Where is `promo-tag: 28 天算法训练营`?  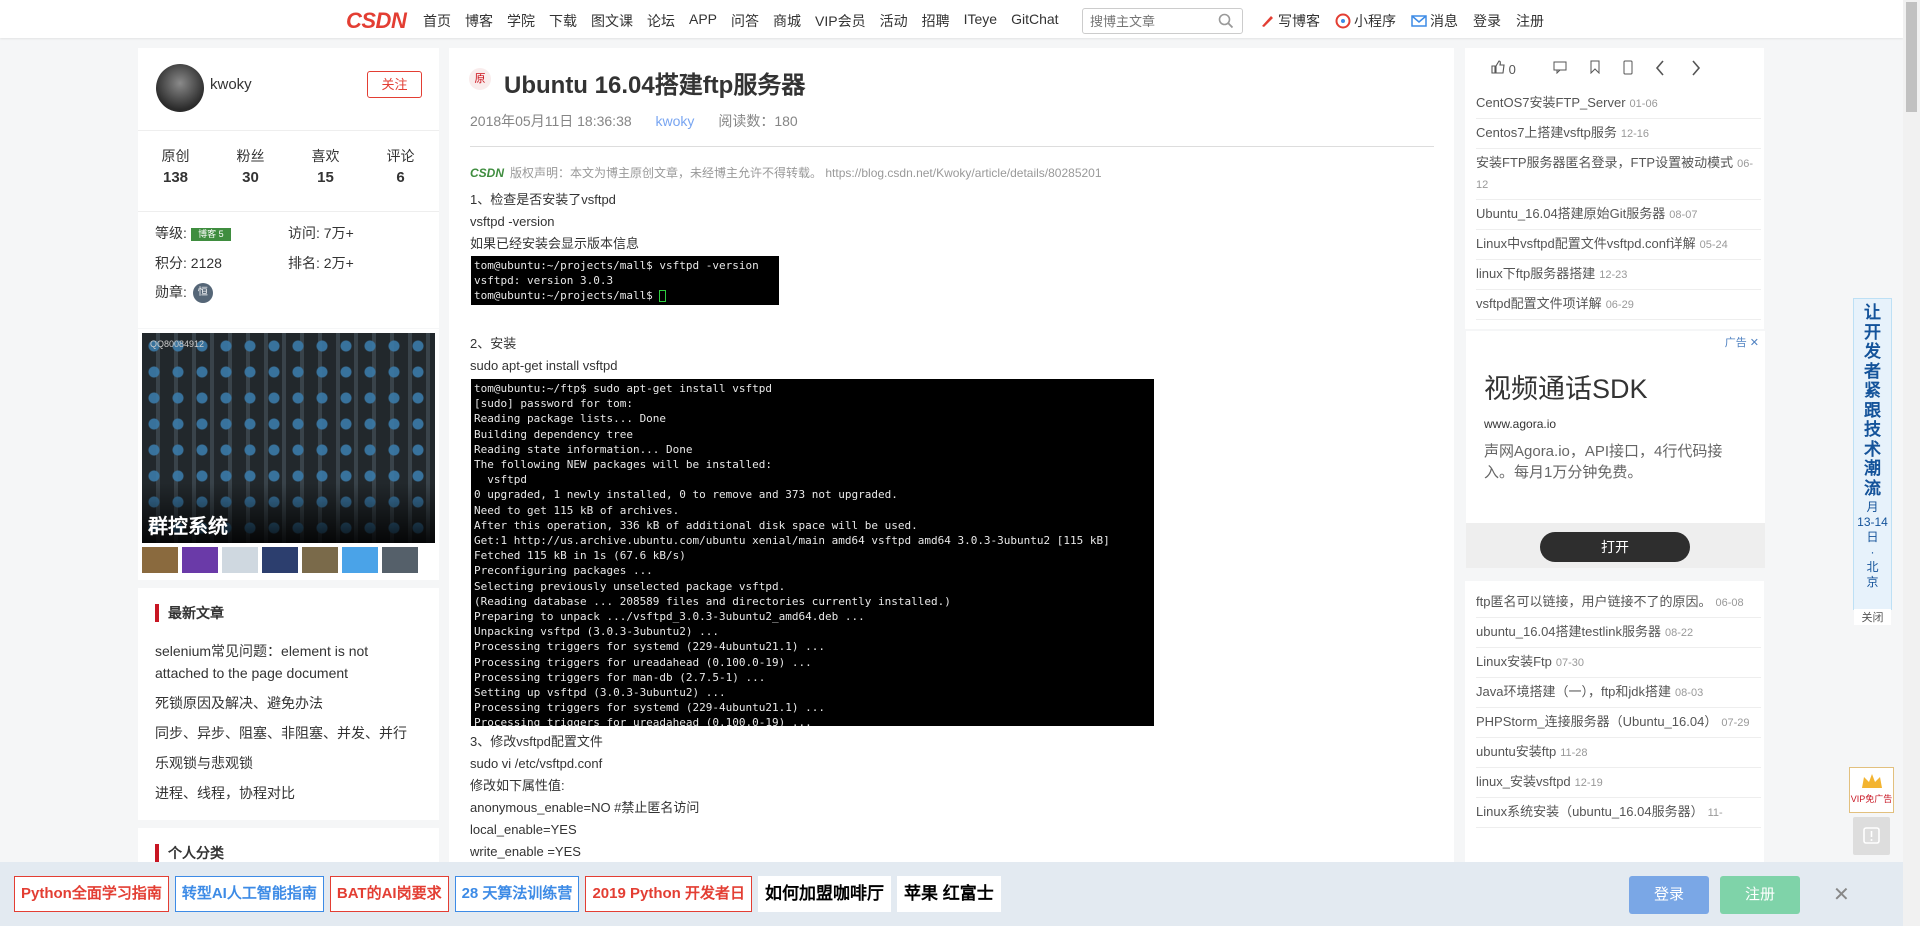
promo-tag: 28 天算法训练营 is located at coordinates (517, 894).